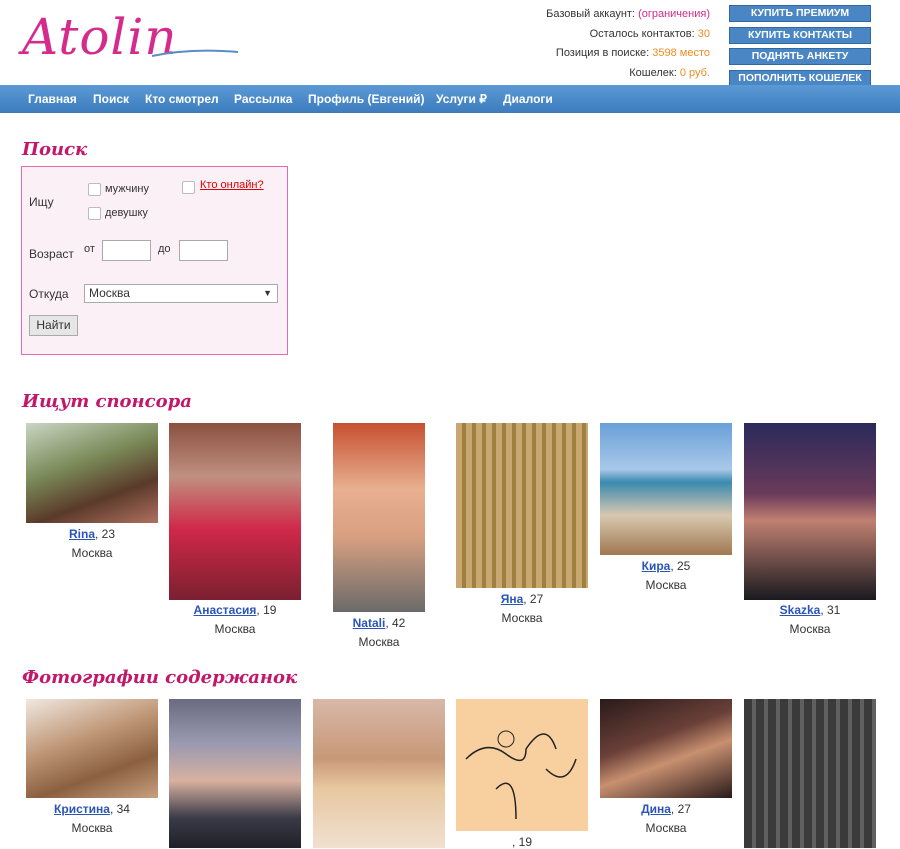  Describe the element at coordinates (107, 401) in the screenshot. I see `sponsor-section-title: Ищут спонсора` at that location.